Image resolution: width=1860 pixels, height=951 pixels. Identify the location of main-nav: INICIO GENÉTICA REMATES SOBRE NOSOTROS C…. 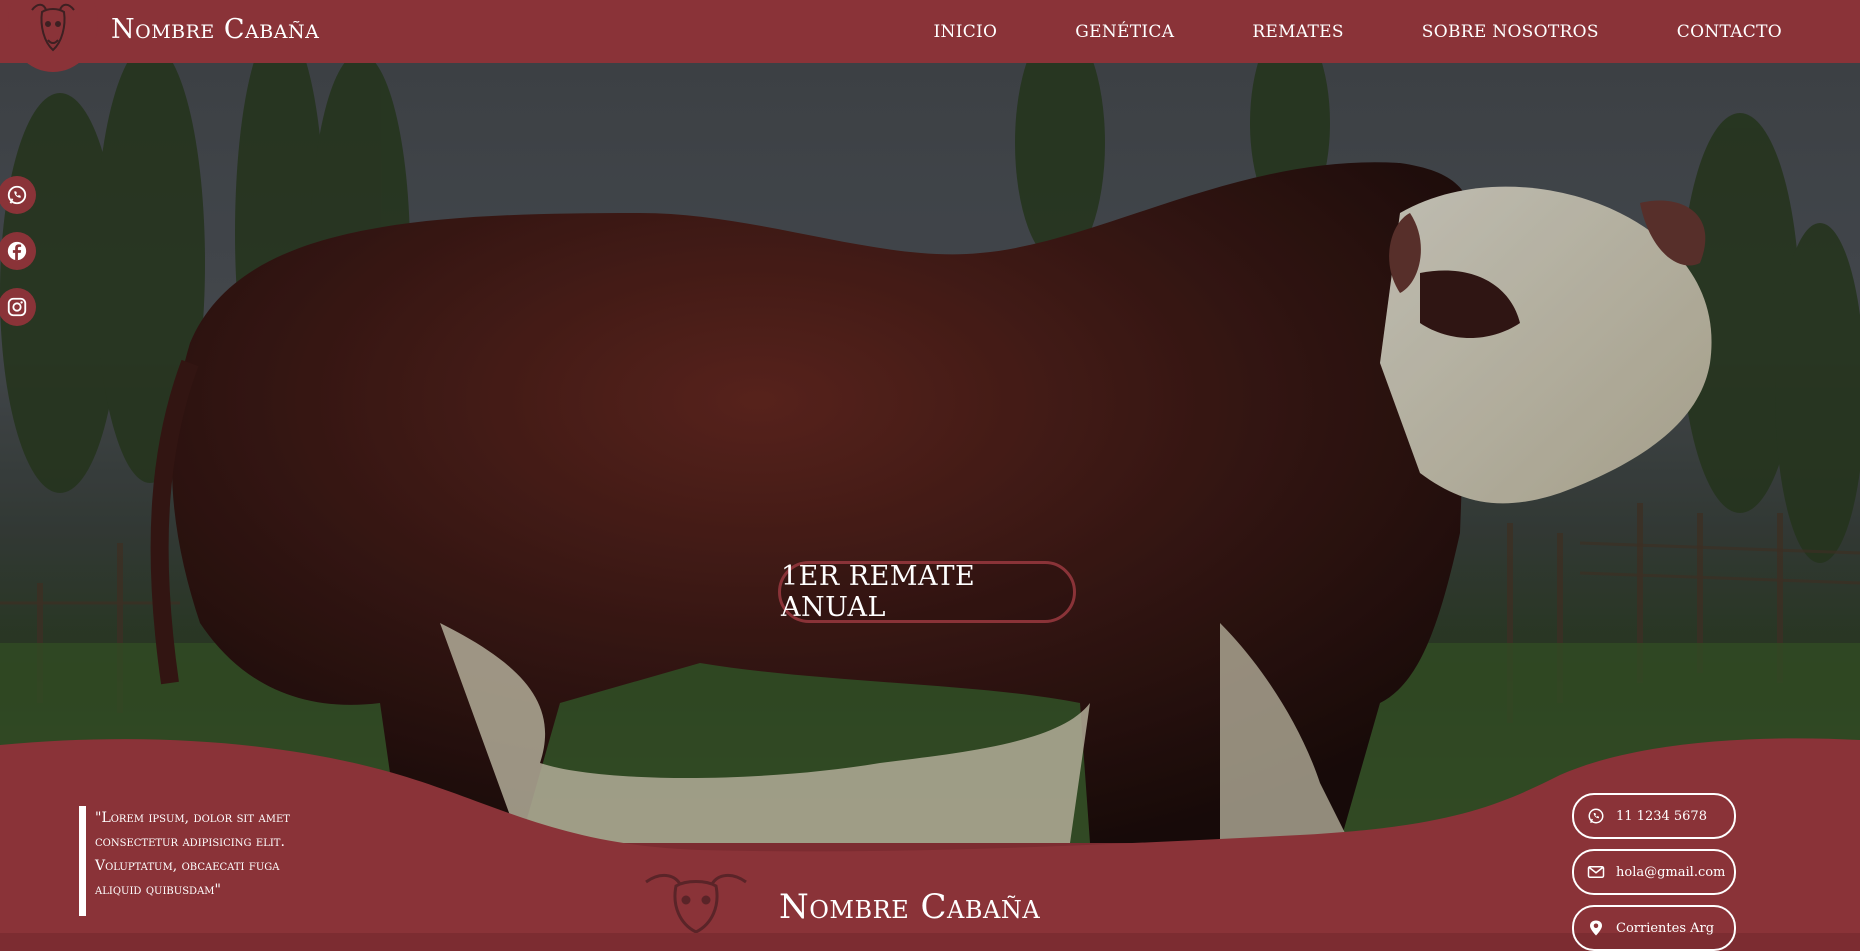
(1319, 31).